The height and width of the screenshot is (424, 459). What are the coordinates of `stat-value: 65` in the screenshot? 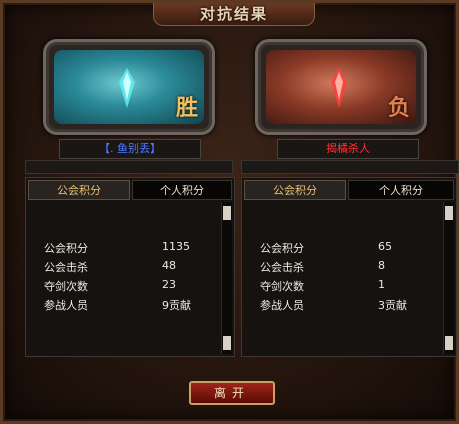 It's located at (385, 246).